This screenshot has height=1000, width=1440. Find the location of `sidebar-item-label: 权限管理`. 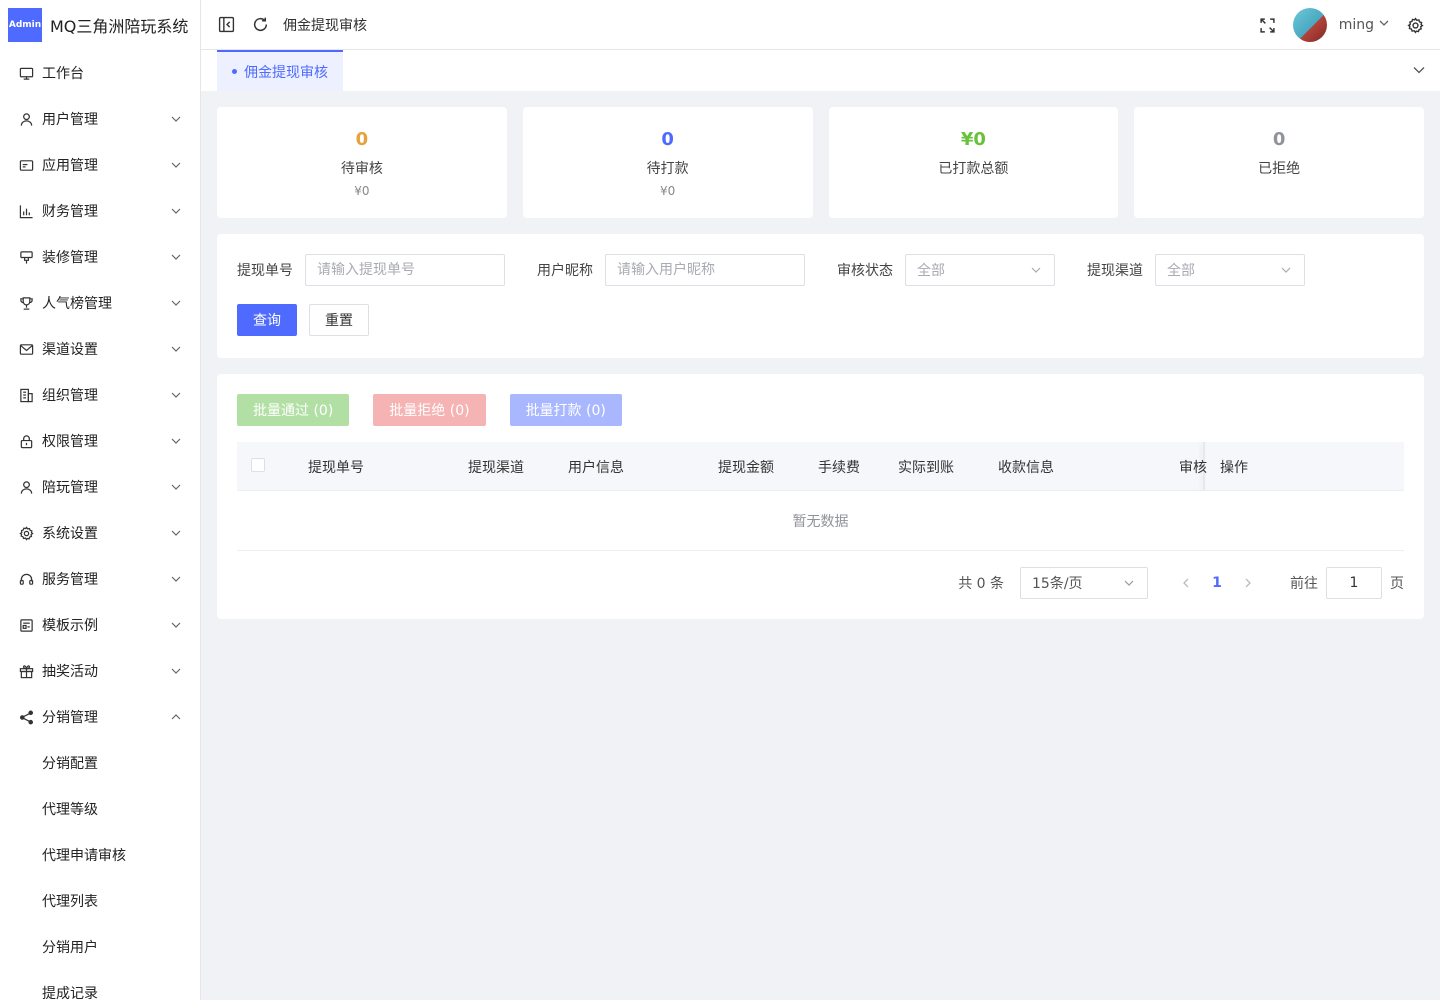

sidebar-item-label: 权限管理 is located at coordinates (70, 442).